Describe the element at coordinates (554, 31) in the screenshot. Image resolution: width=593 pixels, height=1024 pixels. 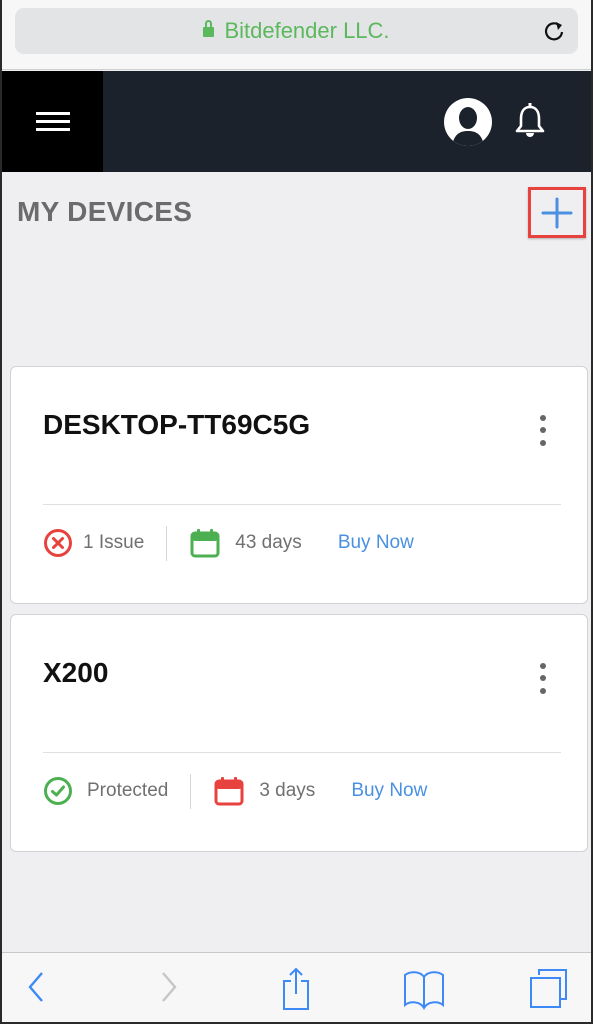
I see `reload-icon` at that location.